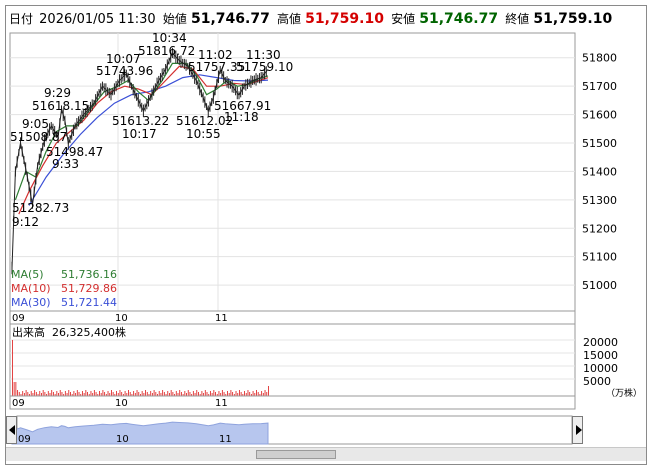 This screenshot has height=470, width=653. What do you see at coordinates (296, 454) in the screenshot?
I see `scrollbar-thumb` at bounding box center [296, 454].